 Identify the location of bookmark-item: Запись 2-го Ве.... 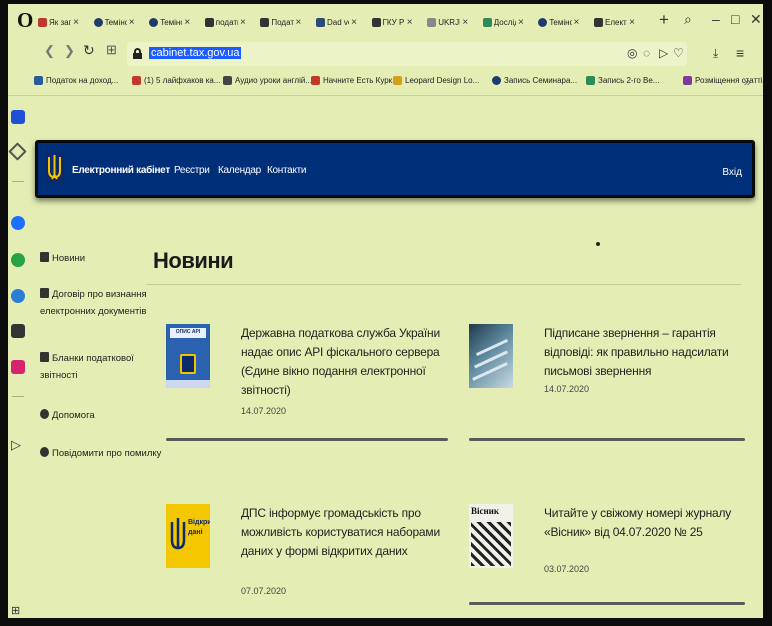
(622, 80).